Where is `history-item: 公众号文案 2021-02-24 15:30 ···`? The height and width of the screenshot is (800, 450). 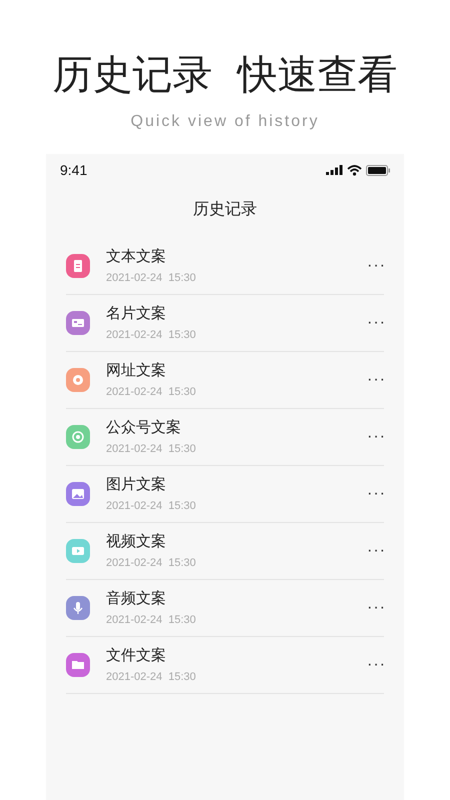 history-item: 公众号文案 2021-02-24 15:30 ··· is located at coordinates (225, 437).